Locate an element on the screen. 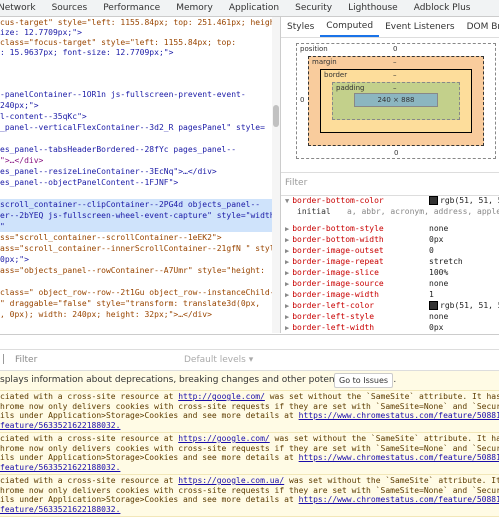 The image size is (499, 517). margin-label: margin is located at coordinates (324, 62).